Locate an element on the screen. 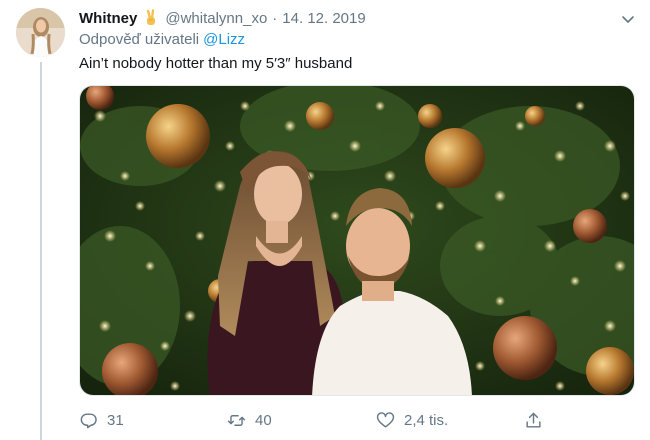 The image size is (650, 440). thread-line is located at coordinates (41, 251).